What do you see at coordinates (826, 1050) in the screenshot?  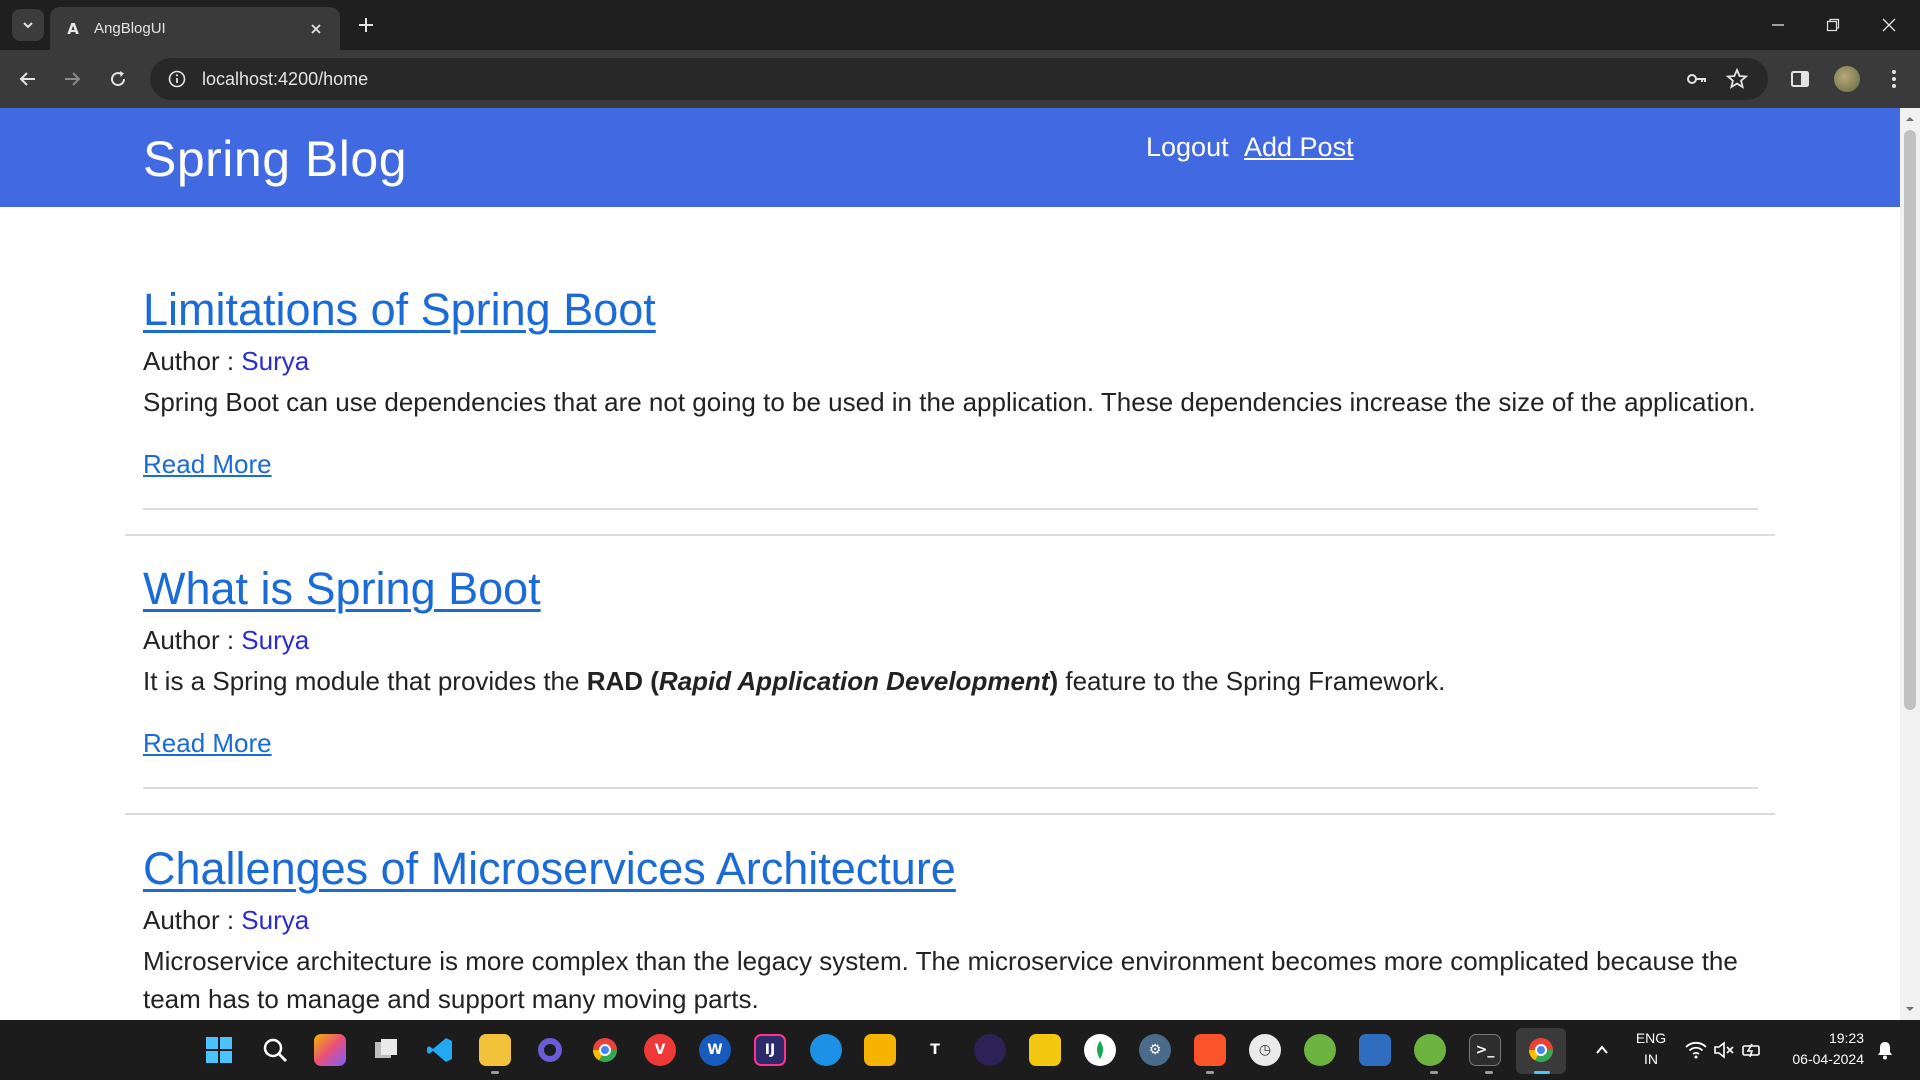 I see `docker-icon` at bounding box center [826, 1050].